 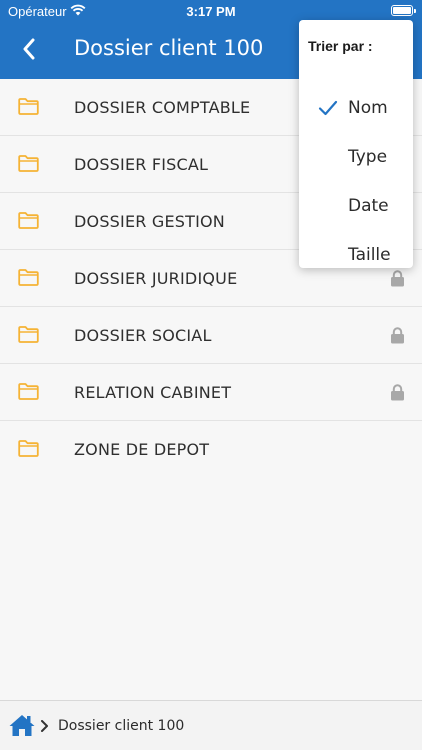 What do you see at coordinates (368, 108) in the screenshot?
I see `sort-option-label: Nom` at bounding box center [368, 108].